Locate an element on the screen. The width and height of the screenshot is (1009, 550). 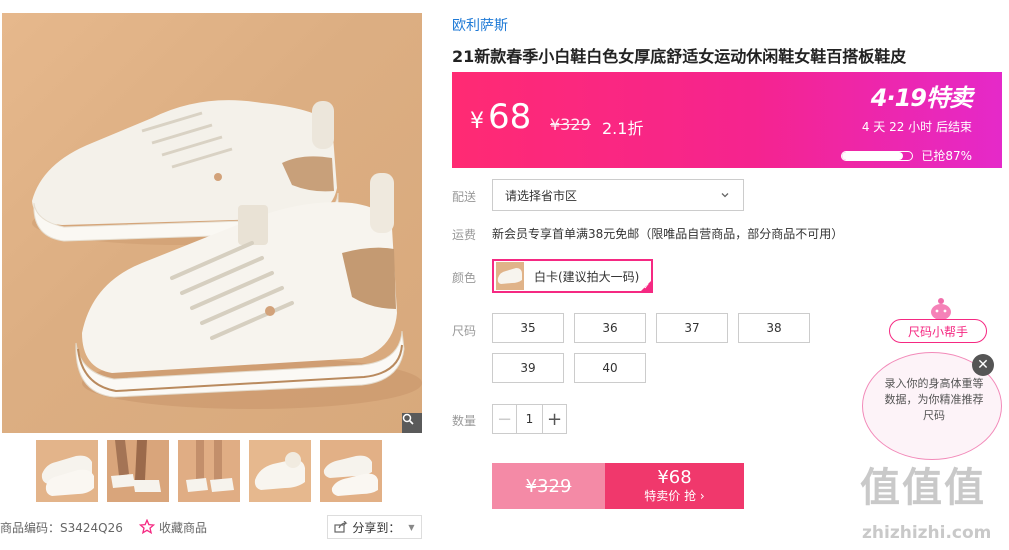
plus-button: + is located at coordinates (554, 419).